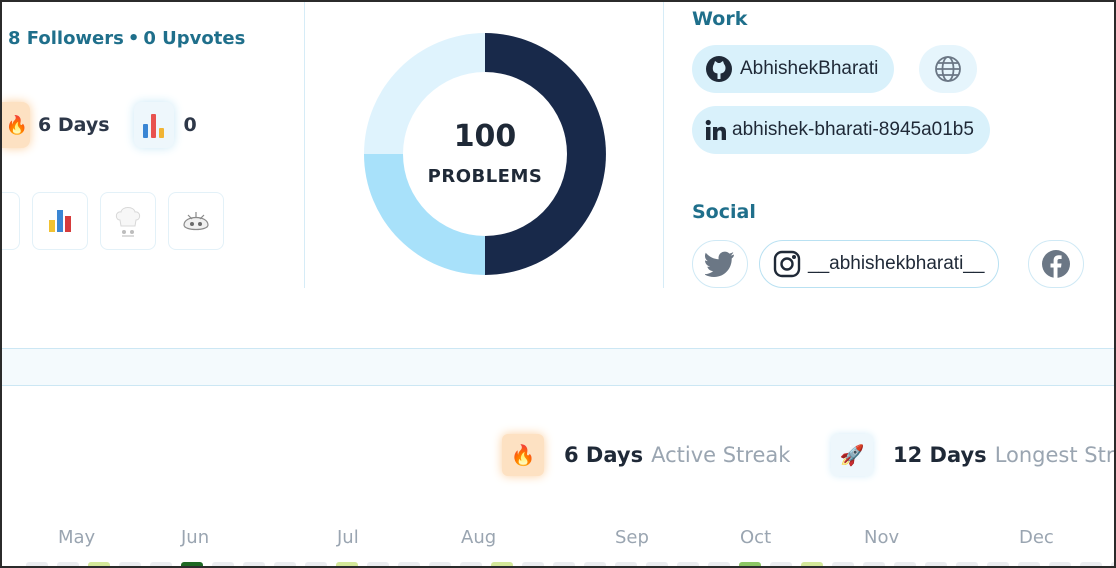 The height and width of the screenshot is (568, 1116). I want to click on chef-hat-icon, so click(128, 222).